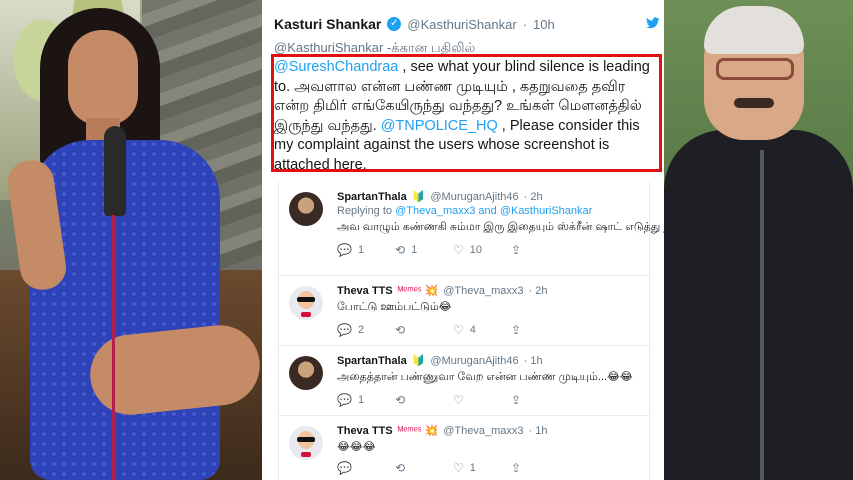 Image resolution: width=853 pixels, height=480 pixels. I want to click on reply-actions: 💬 1 ⟲ 1 ♡ 10 ⇪, so click(488, 250).